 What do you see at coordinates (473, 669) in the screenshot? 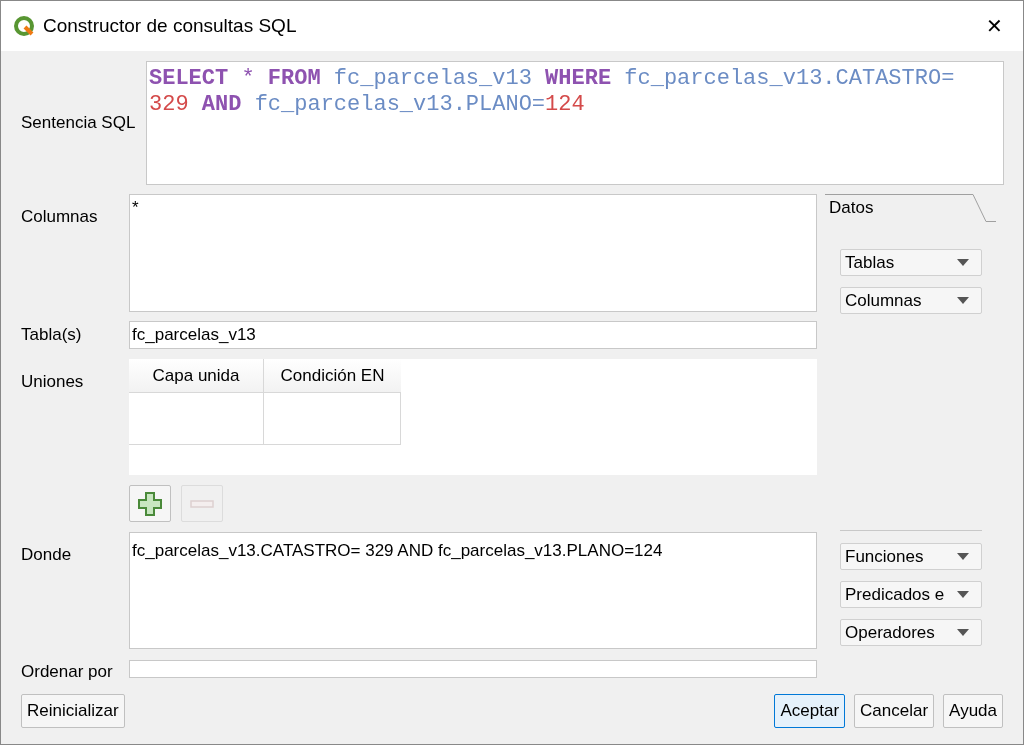
I see `order-field` at bounding box center [473, 669].